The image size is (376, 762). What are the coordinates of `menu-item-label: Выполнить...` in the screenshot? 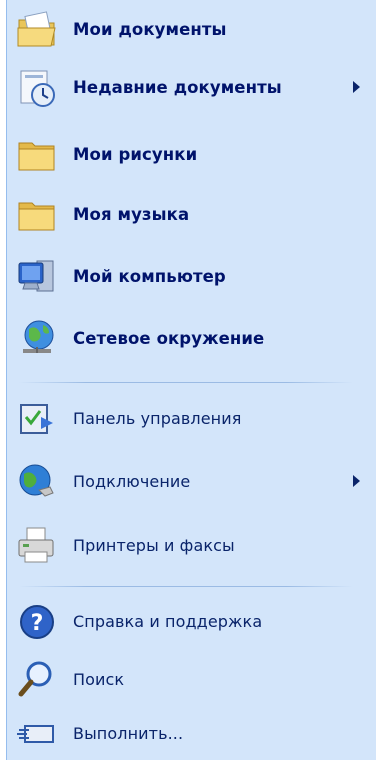 It's located at (128, 733).